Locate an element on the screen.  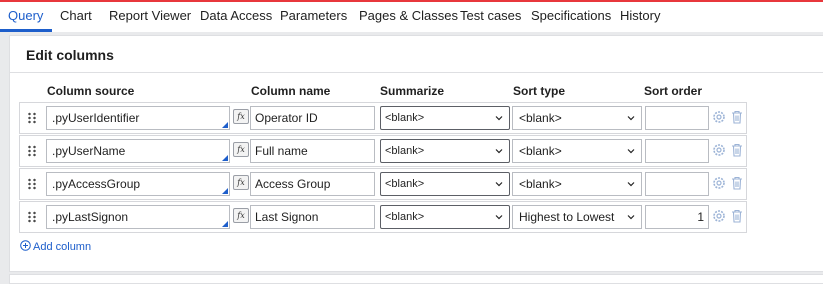
column-name-input: Access Group is located at coordinates (312, 184).